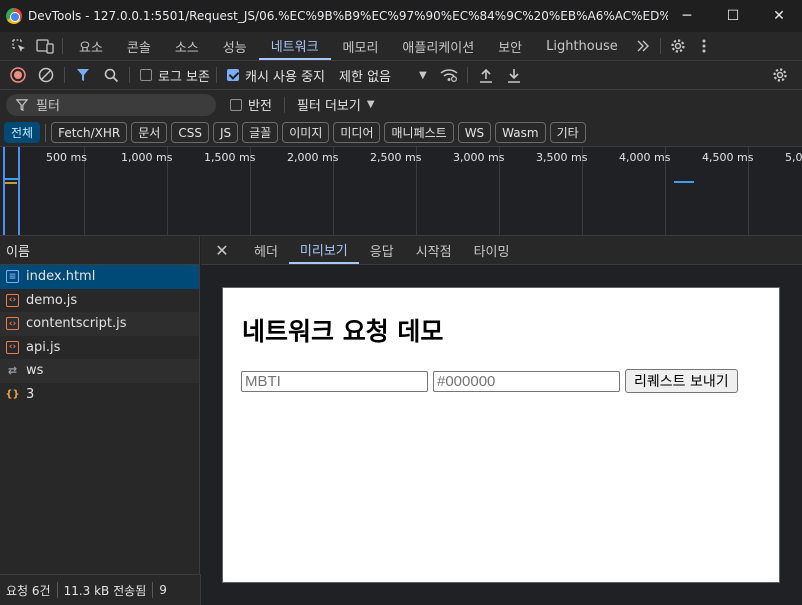  I want to click on request-row-index-html: ≡ index.html, so click(99, 277).